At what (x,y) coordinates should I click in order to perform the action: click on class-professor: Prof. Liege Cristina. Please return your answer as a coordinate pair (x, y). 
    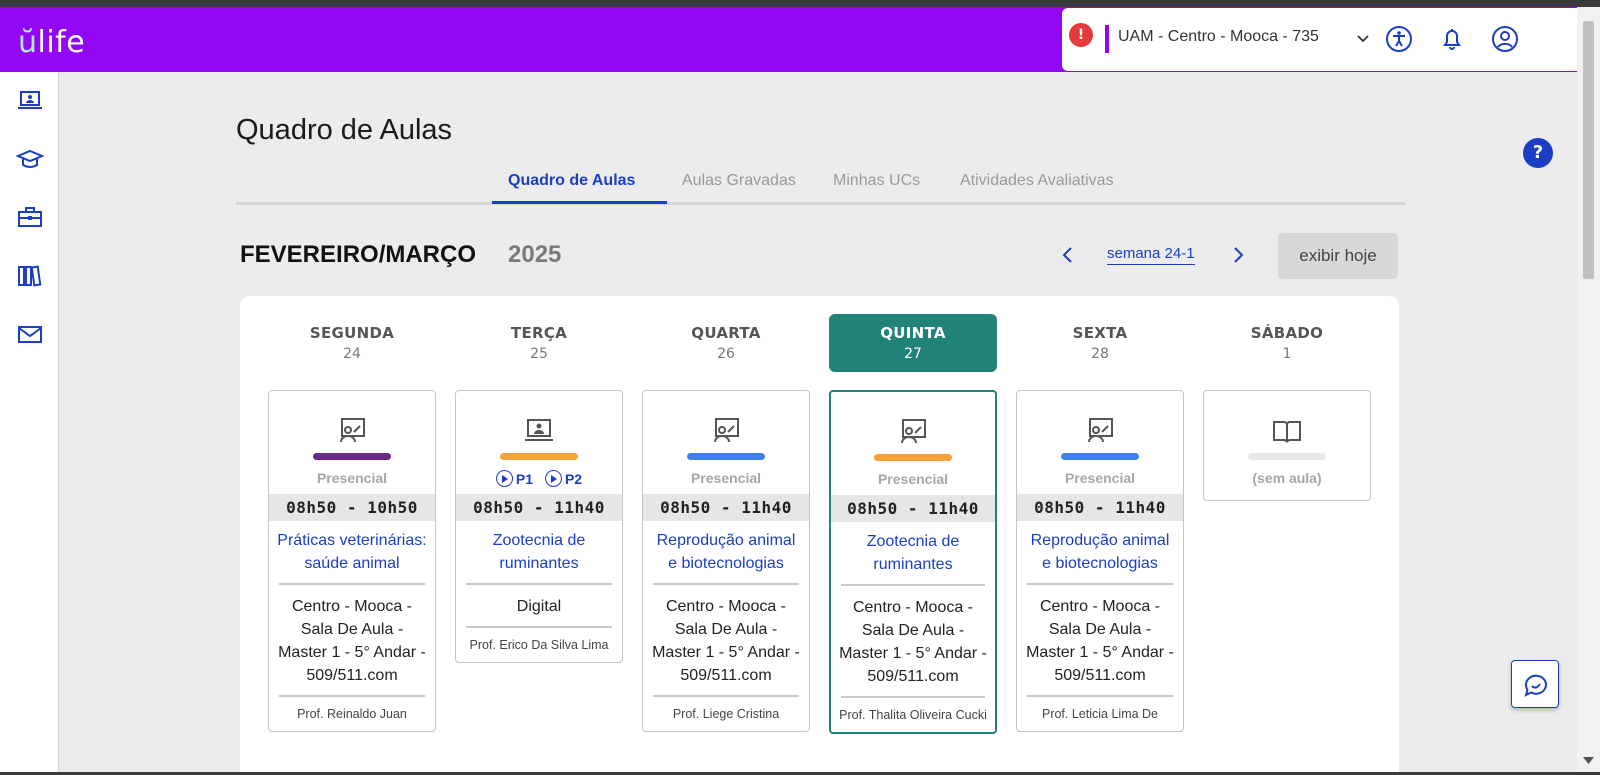
    Looking at the image, I should click on (726, 714).